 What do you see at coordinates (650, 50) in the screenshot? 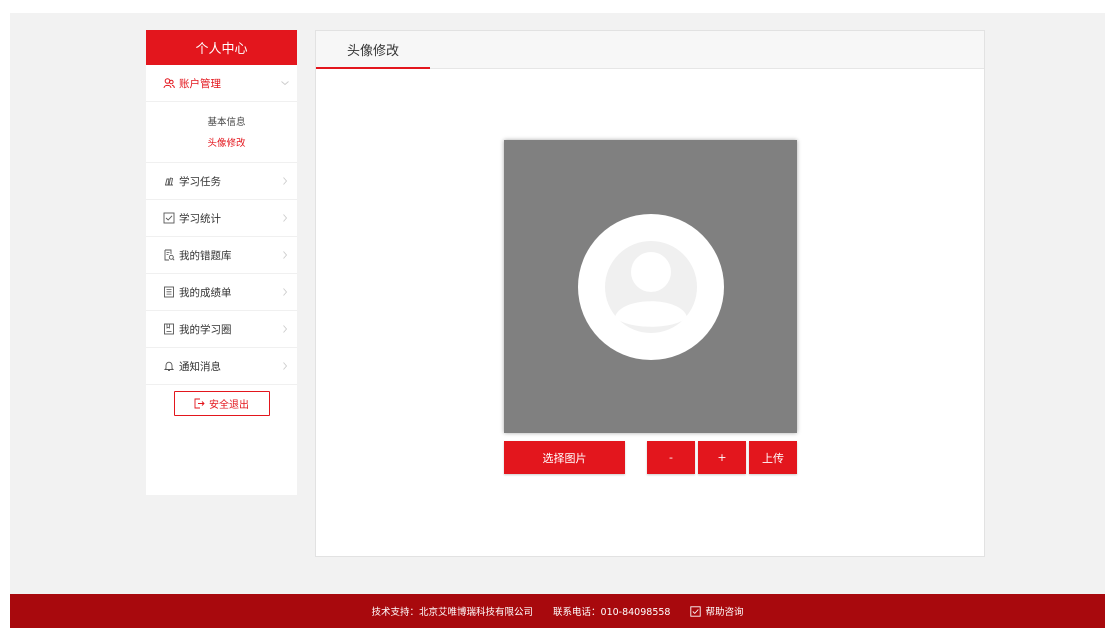
I see `tab-bar: 头像修改` at bounding box center [650, 50].